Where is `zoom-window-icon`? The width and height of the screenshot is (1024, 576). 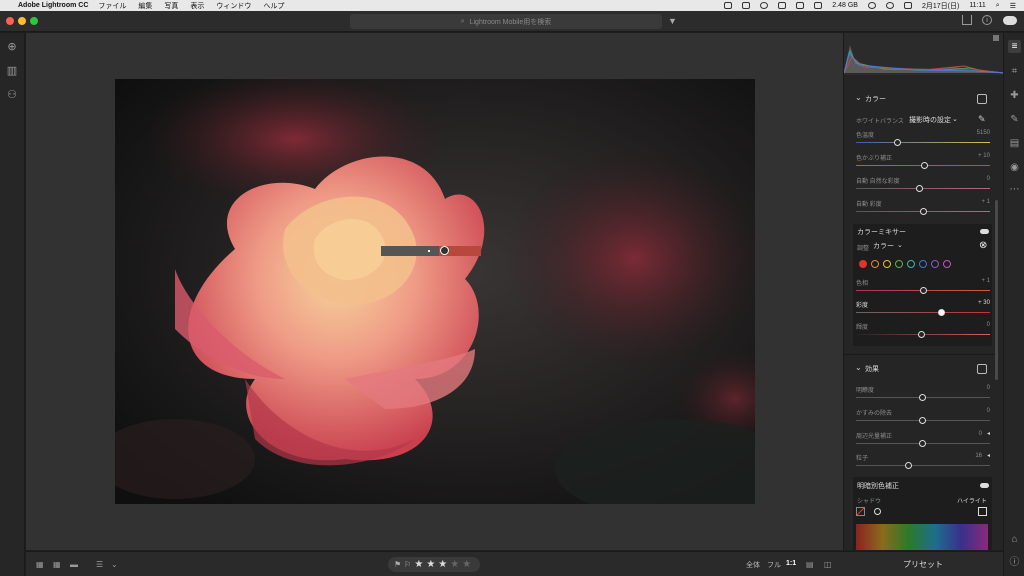 zoom-window-icon is located at coordinates (34, 21).